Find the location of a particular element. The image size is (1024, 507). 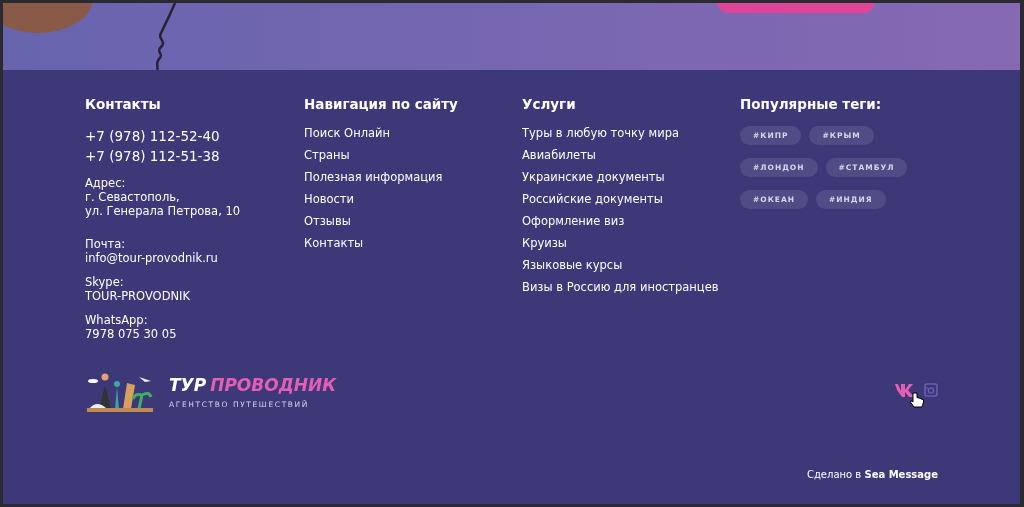

made-by-credit: Сделано в Sea Message is located at coordinates (872, 474).